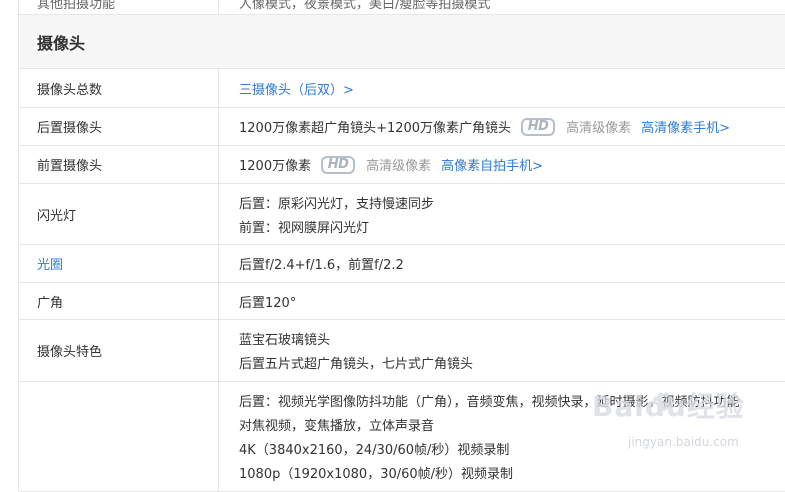  I want to click on row-label: 后置摄像头, so click(119, 126).